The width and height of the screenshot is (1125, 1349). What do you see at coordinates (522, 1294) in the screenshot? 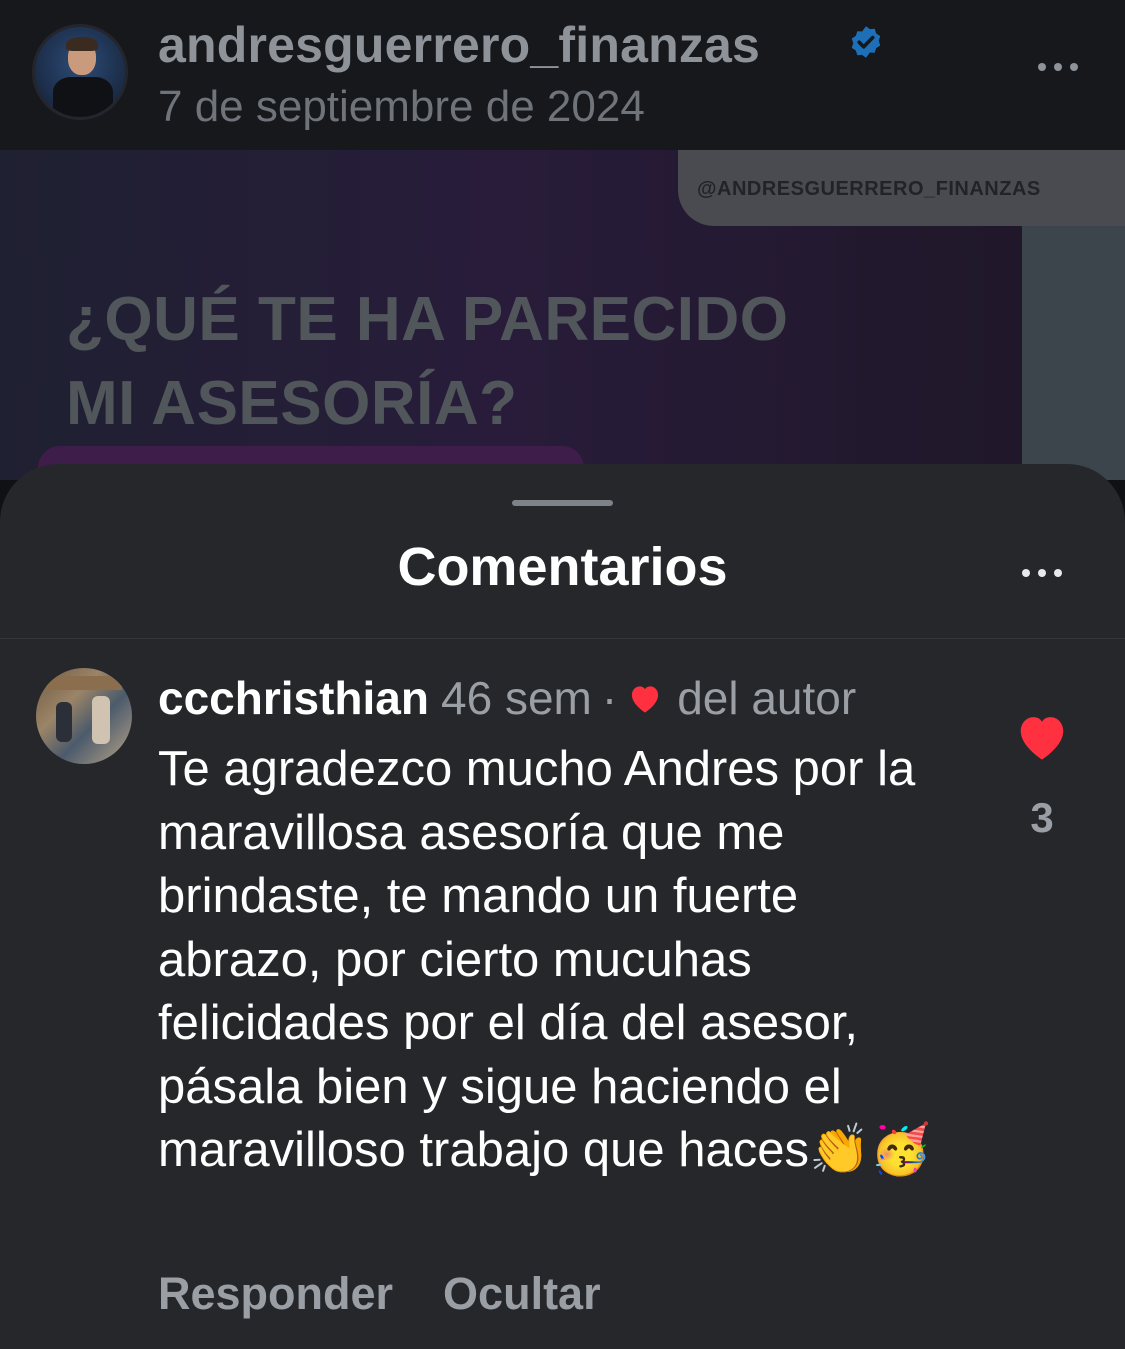
I see `hide-button: Ocultar` at bounding box center [522, 1294].